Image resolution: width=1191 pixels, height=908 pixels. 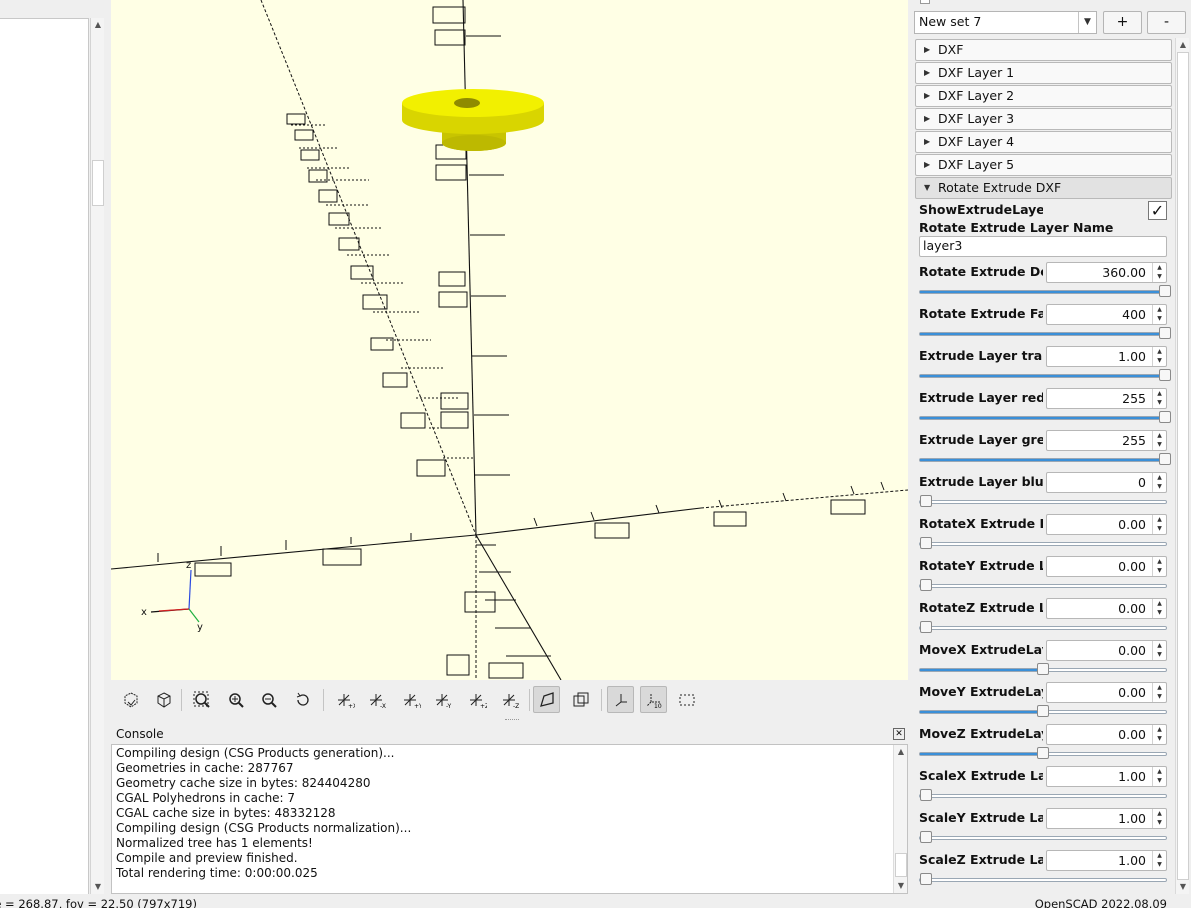 What do you see at coordinates (302, 699) in the screenshot?
I see `reset-view-icon` at bounding box center [302, 699].